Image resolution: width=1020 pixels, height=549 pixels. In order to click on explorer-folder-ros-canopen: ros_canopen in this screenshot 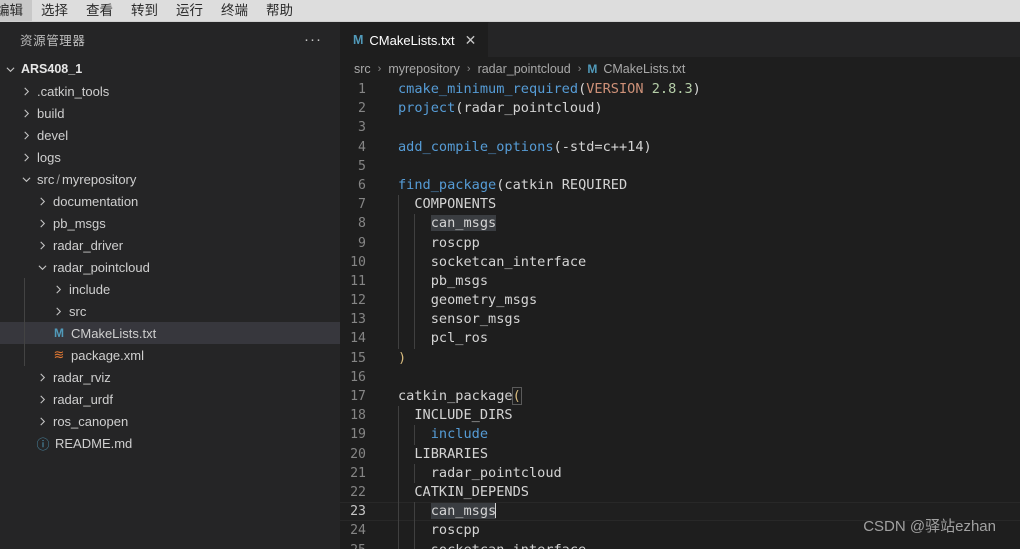, I will do `click(170, 421)`.